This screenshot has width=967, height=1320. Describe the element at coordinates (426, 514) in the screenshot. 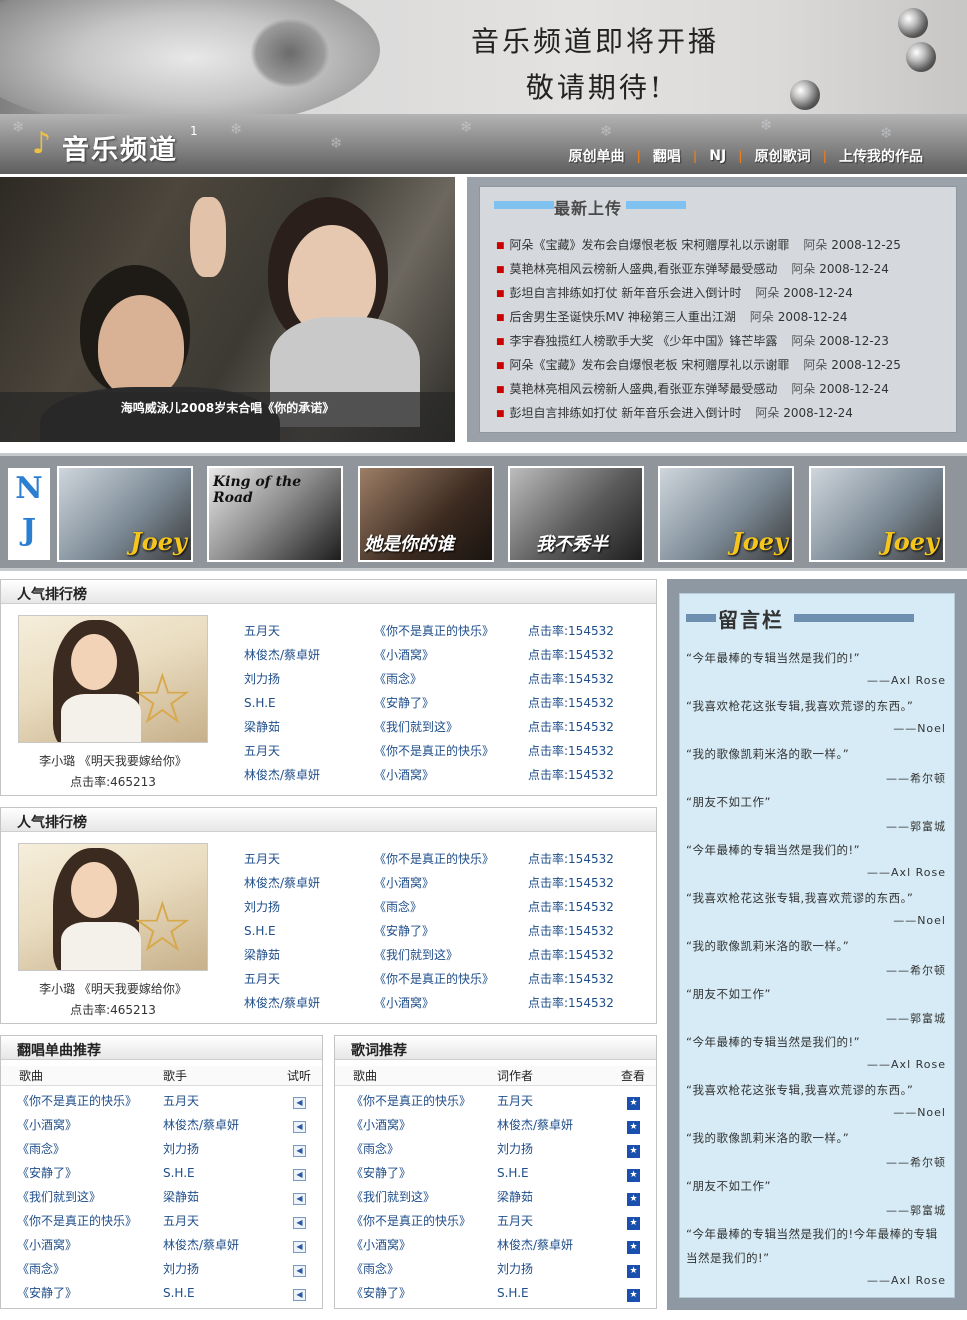

I see `nj-thumb: 她是你的谁` at that location.